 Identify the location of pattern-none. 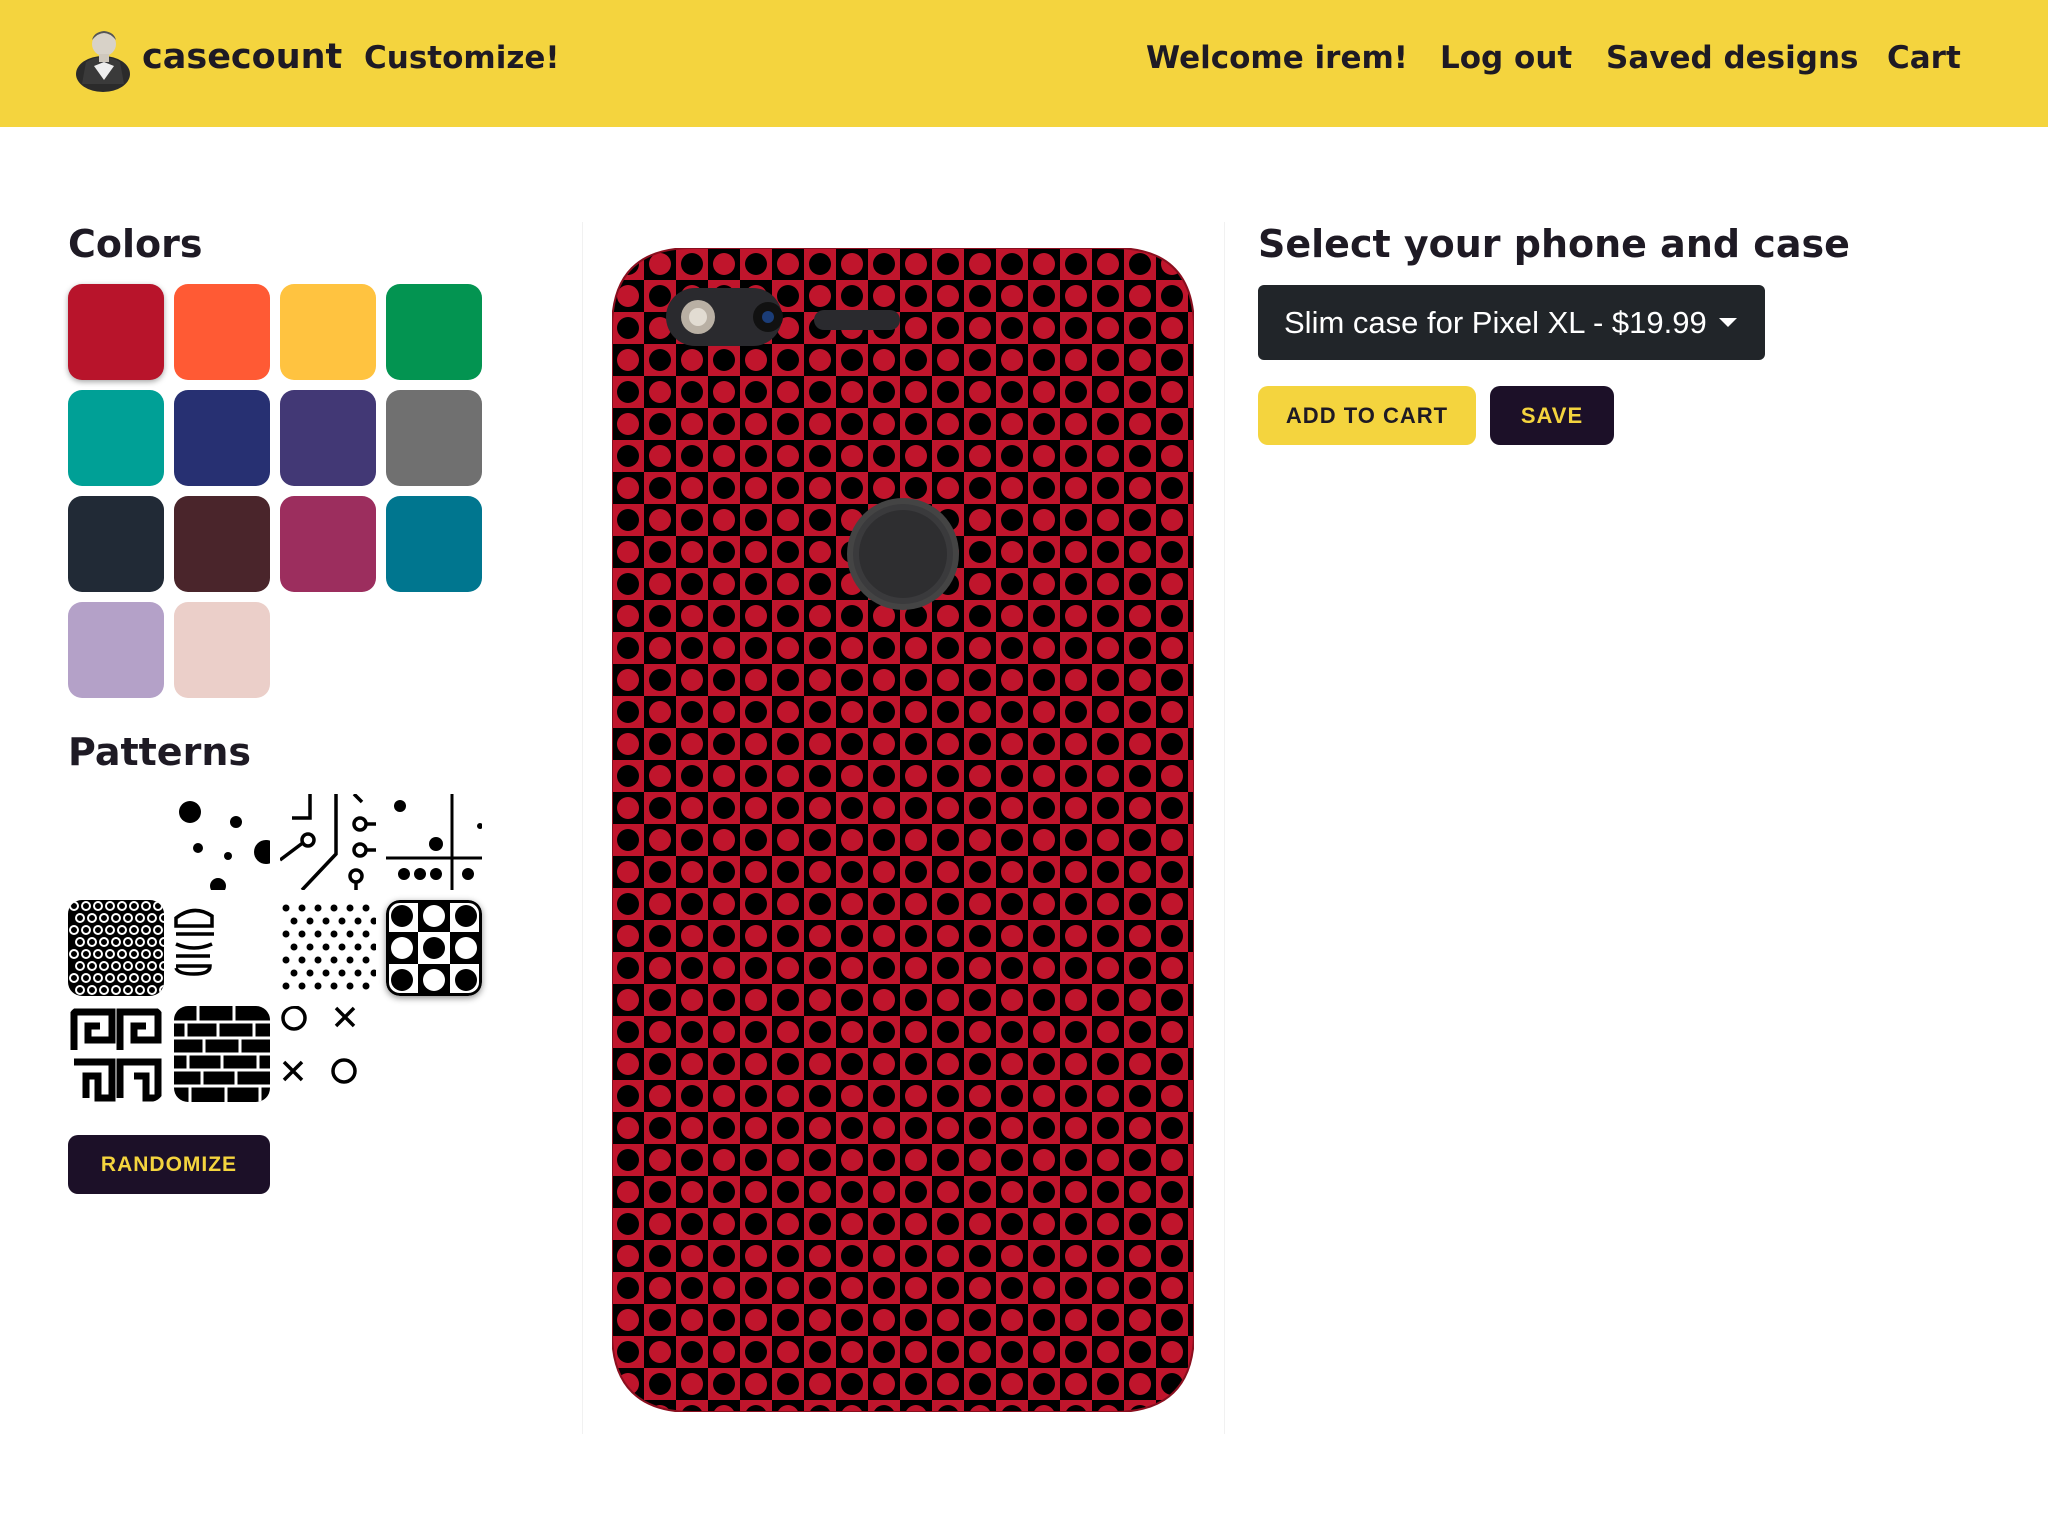
(116, 842).